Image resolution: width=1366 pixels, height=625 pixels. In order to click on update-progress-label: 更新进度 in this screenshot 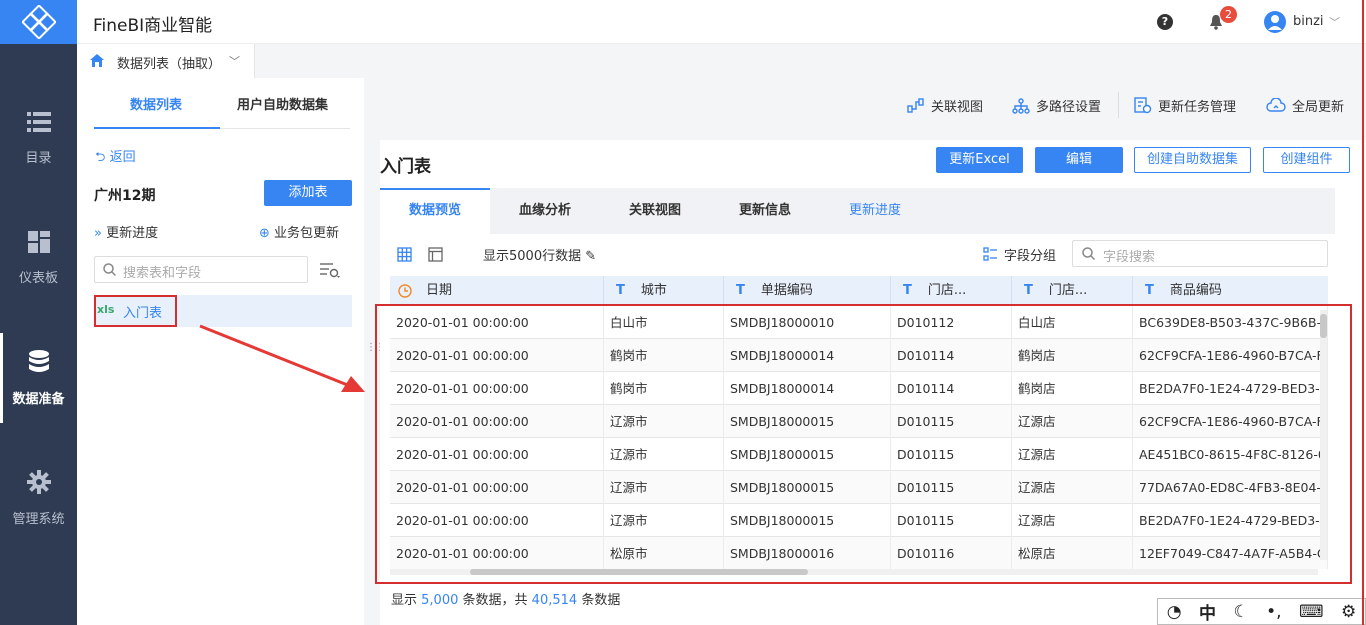, I will do `click(132, 233)`.